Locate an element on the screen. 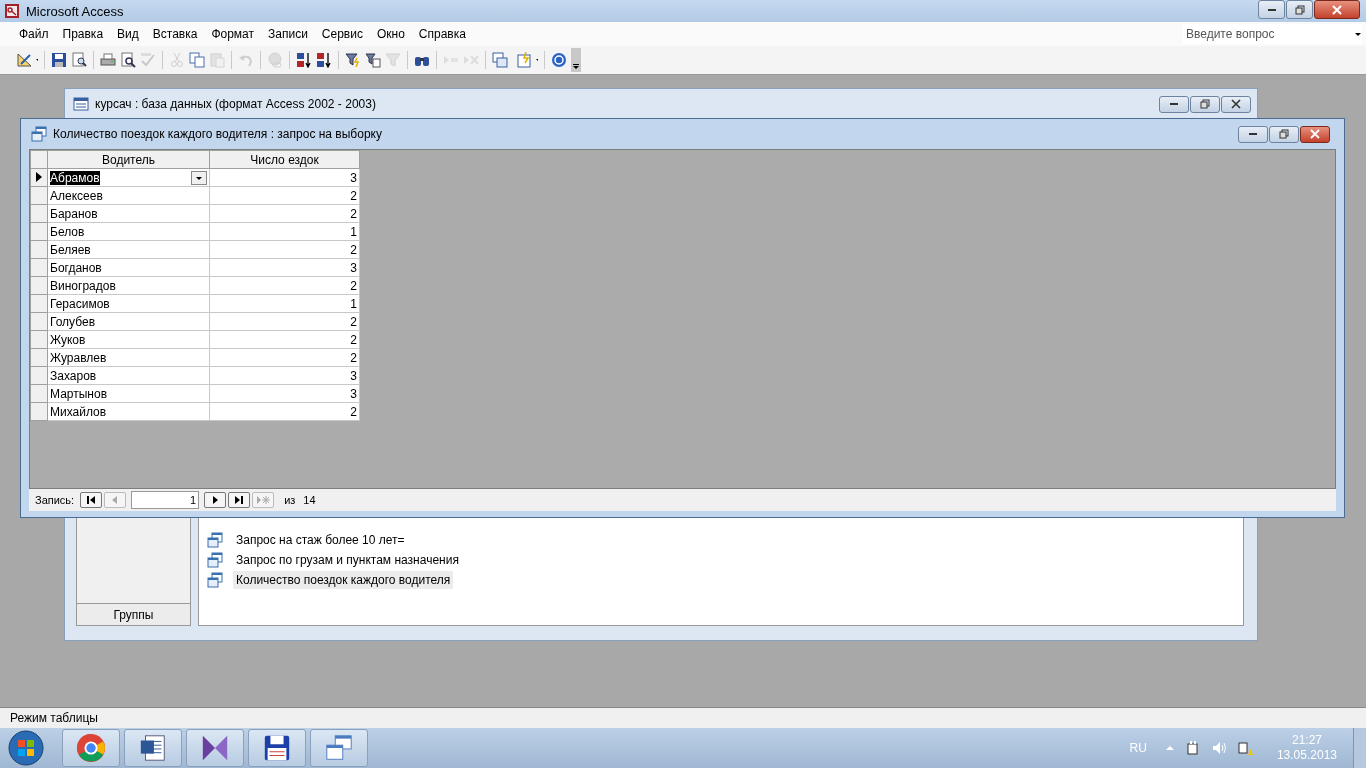  table-cell: Баранов is located at coordinates (128, 213).